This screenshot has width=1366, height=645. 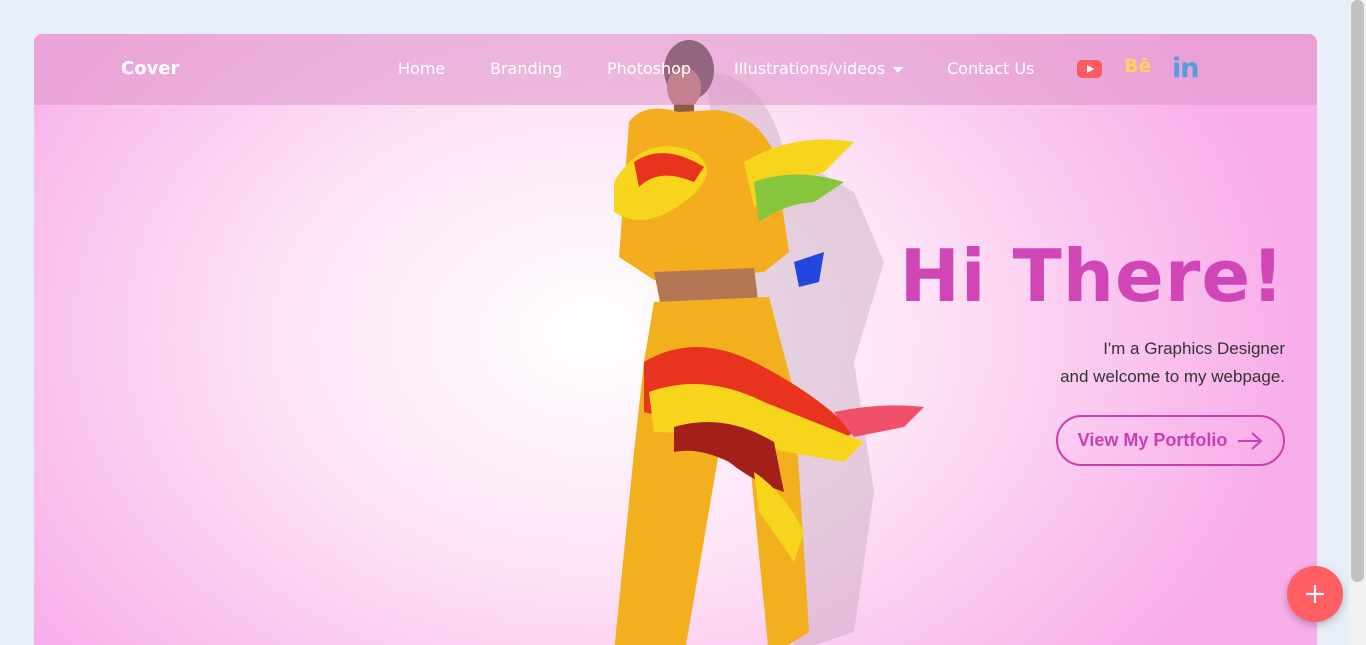 I want to click on hero-title: Hi There!, so click(x=1092, y=276).